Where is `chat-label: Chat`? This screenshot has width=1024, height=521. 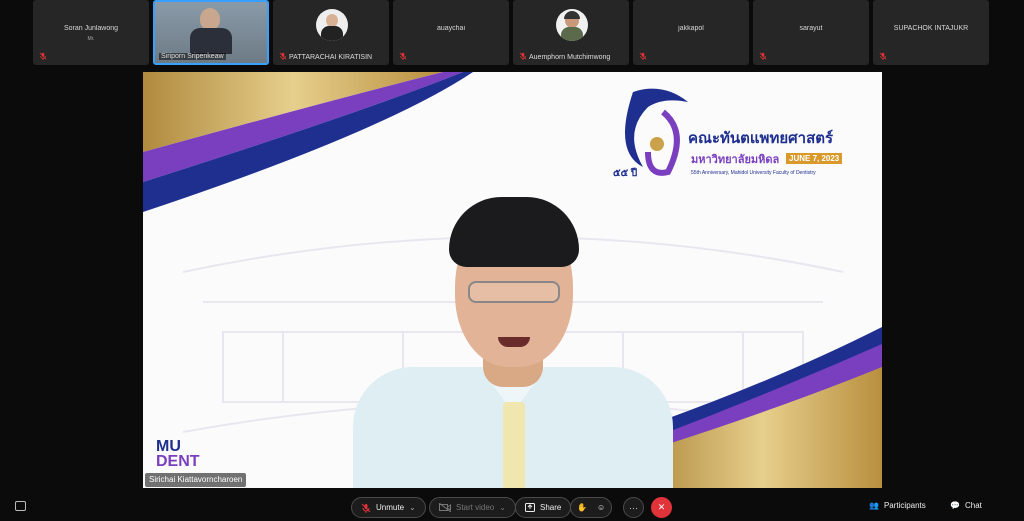 chat-label: Chat is located at coordinates (973, 505).